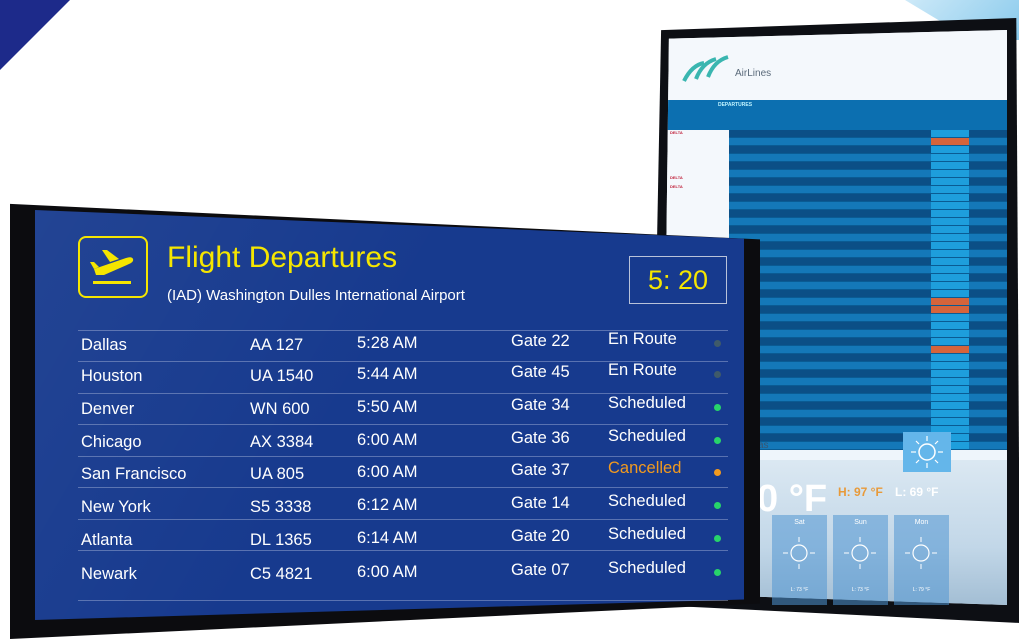 The height and width of the screenshot is (639, 1019). Describe the element at coordinates (104, 345) in the screenshot. I see `flight-city: Dallas` at that location.